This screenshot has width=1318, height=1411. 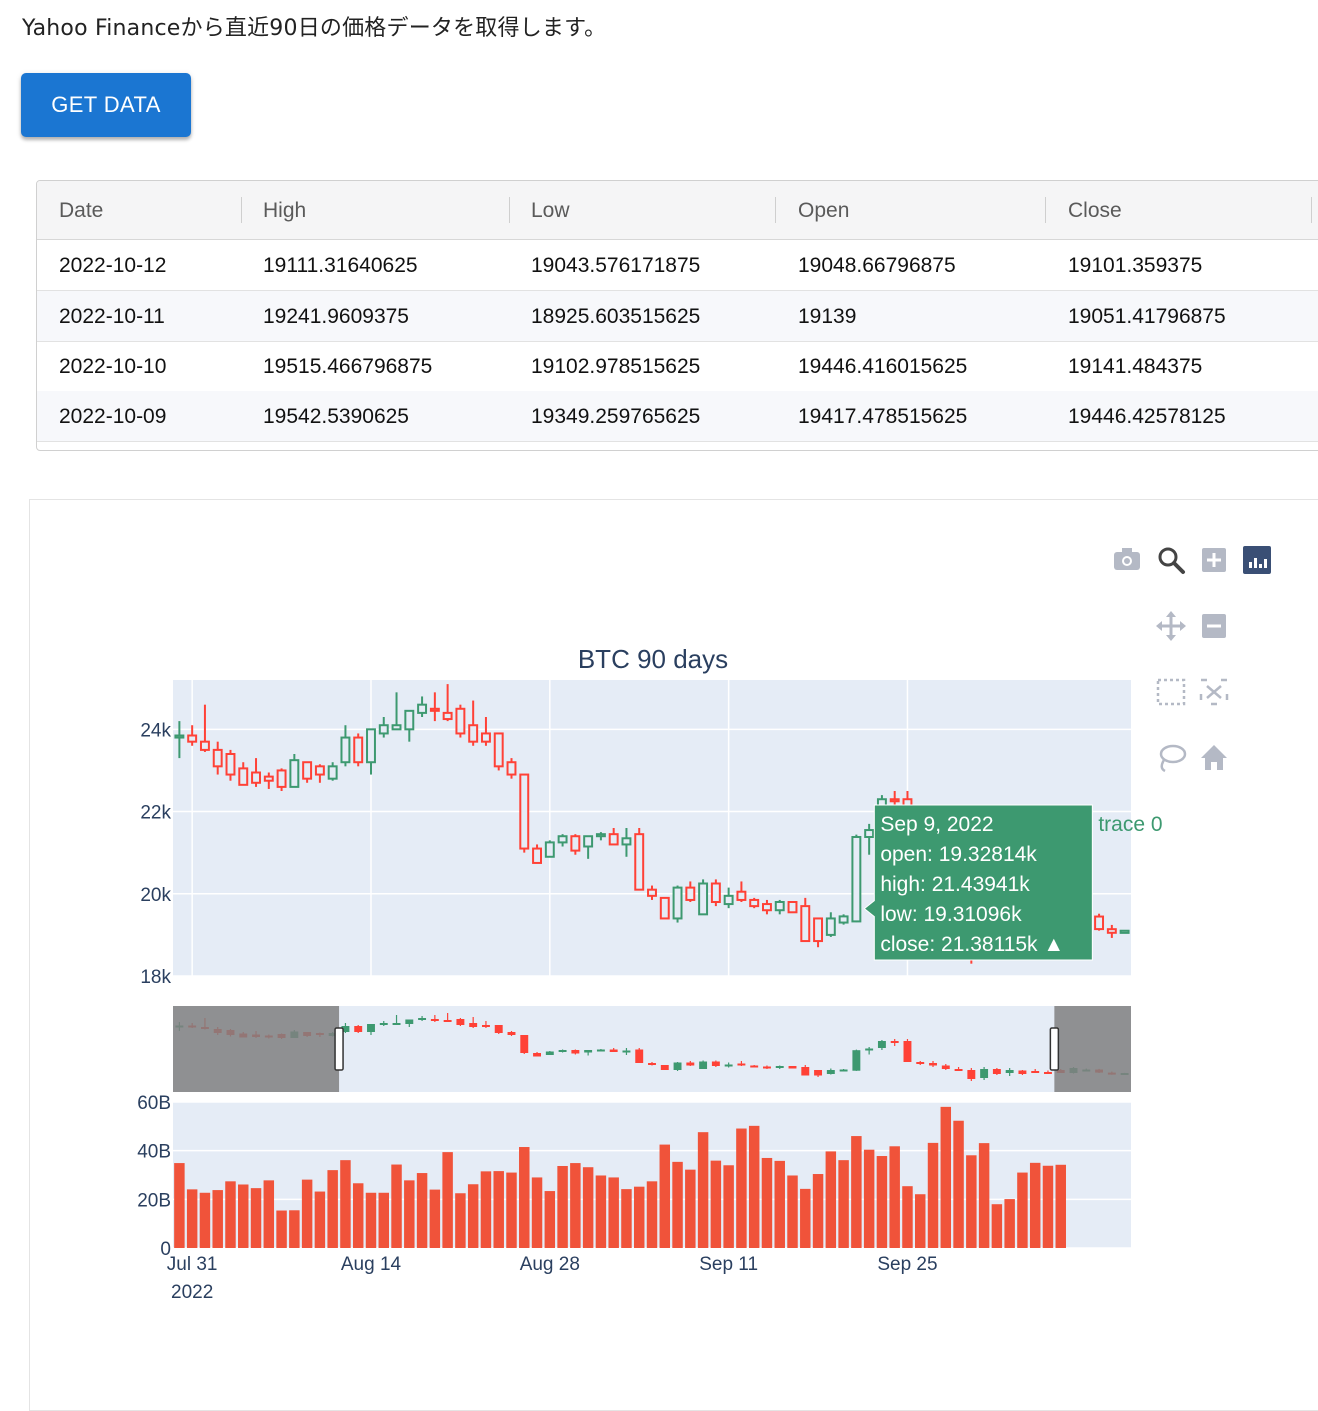 I want to click on range-slider-handle-left, so click(x=339, y=1049).